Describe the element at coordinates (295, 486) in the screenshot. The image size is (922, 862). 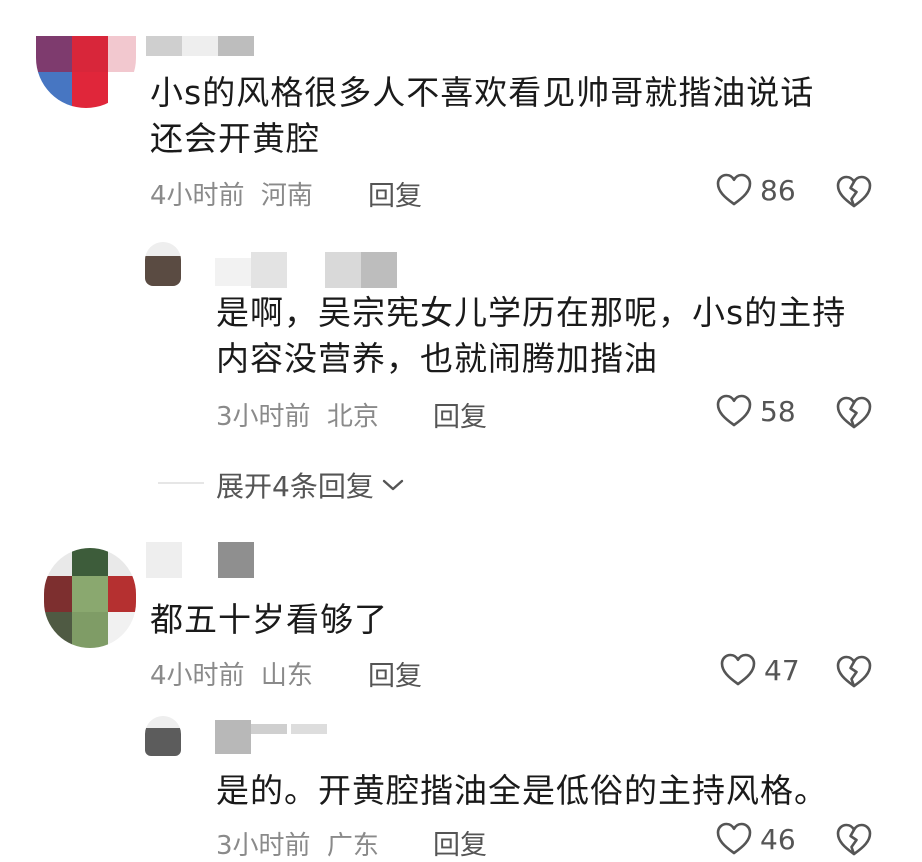
I see `expand-label: 展开4条回复` at that location.